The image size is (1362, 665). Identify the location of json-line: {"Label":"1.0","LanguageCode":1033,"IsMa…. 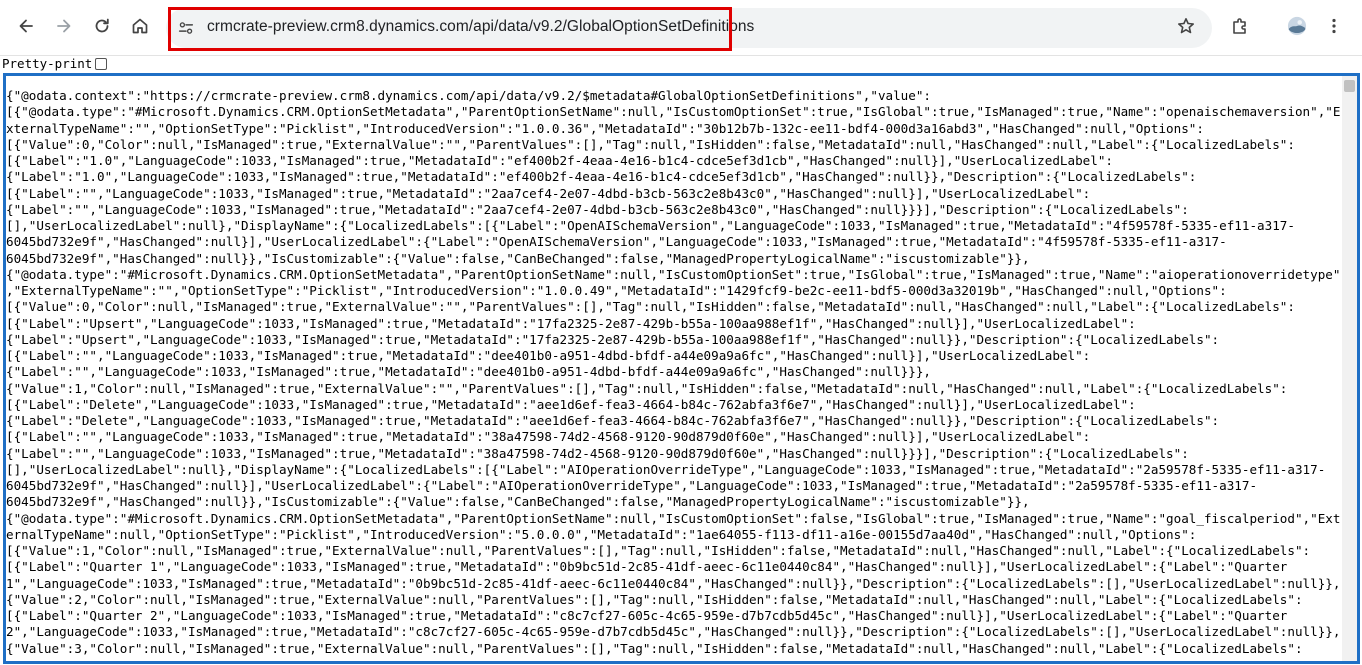
(601, 177).